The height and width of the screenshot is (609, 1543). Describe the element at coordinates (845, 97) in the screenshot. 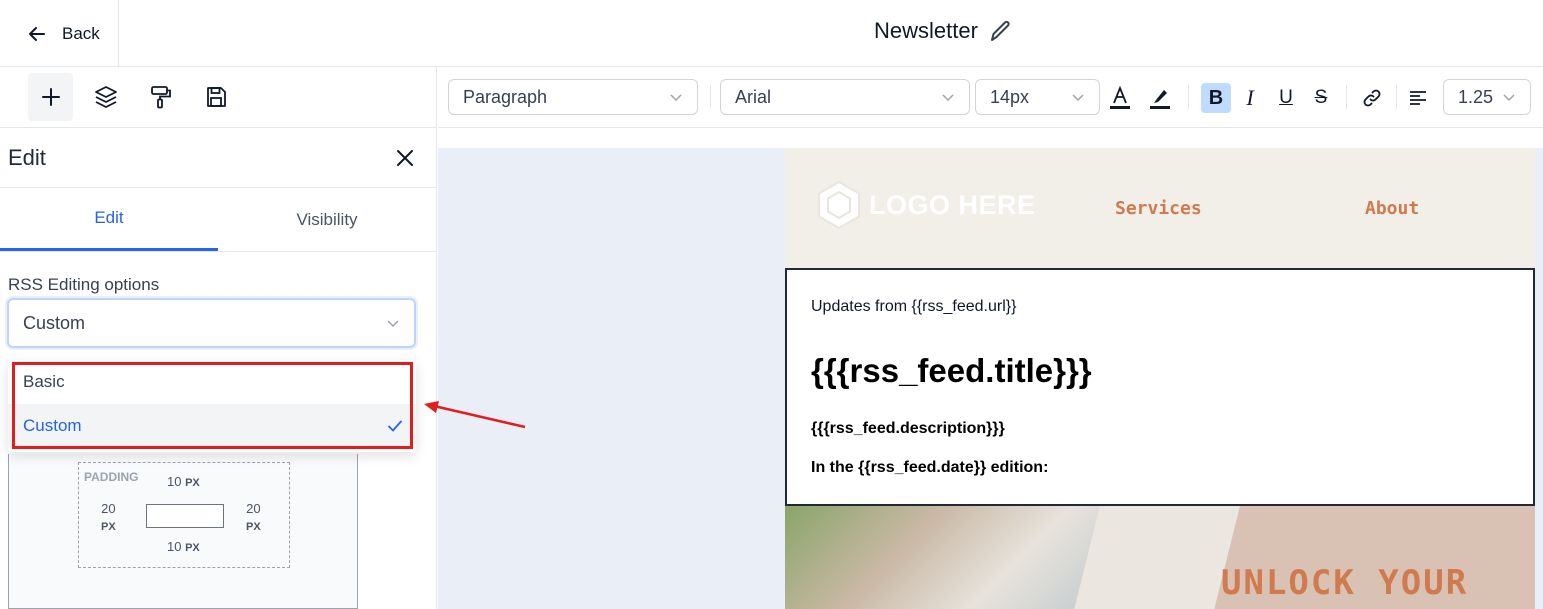

I see `font-family-select: Arial` at that location.